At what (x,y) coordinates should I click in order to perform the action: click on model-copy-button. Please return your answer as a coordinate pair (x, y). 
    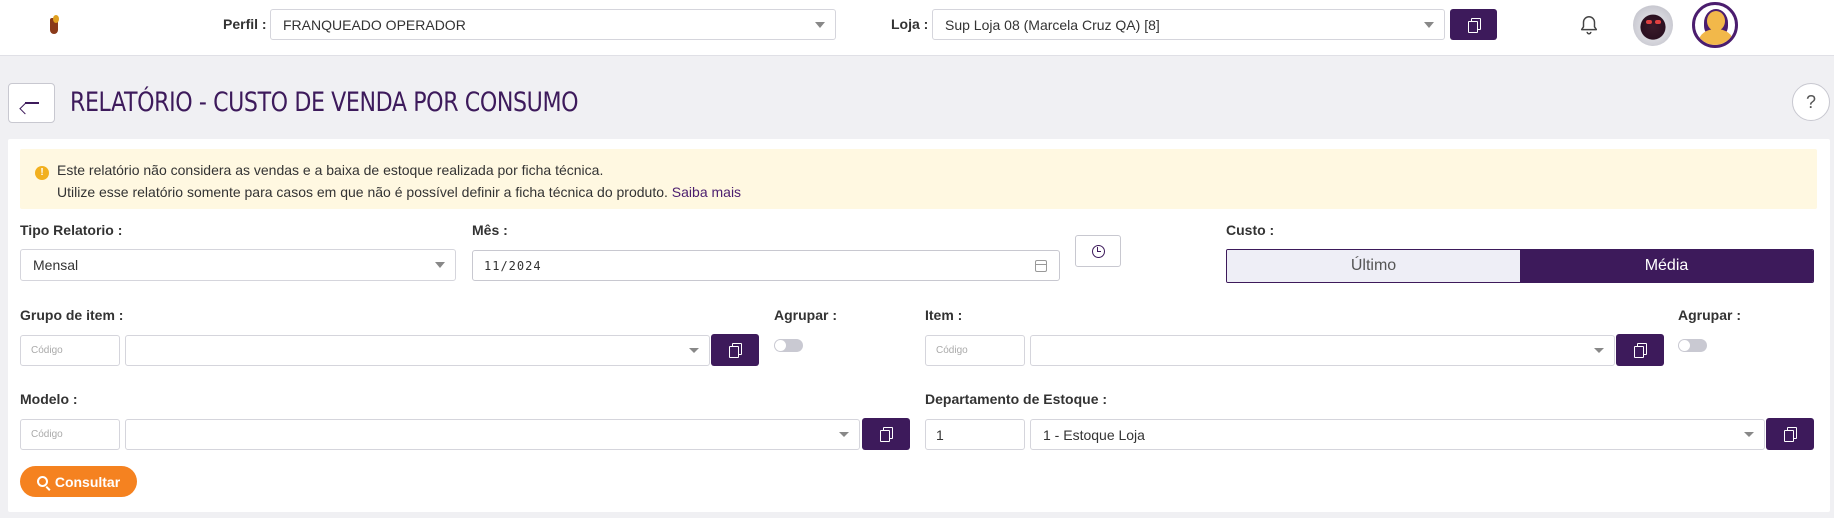
    Looking at the image, I should click on (886, 434).